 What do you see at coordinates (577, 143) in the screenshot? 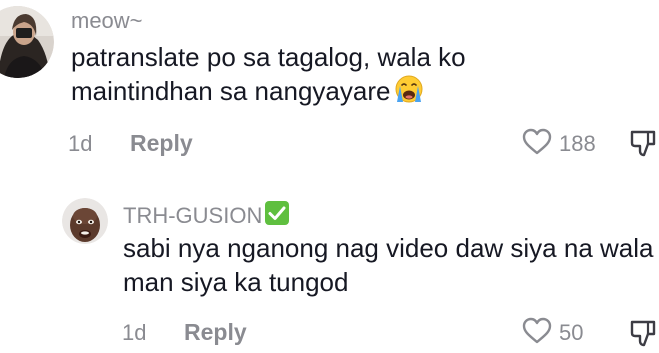
I see `like-count: 188` at bounding box center [577, 143].